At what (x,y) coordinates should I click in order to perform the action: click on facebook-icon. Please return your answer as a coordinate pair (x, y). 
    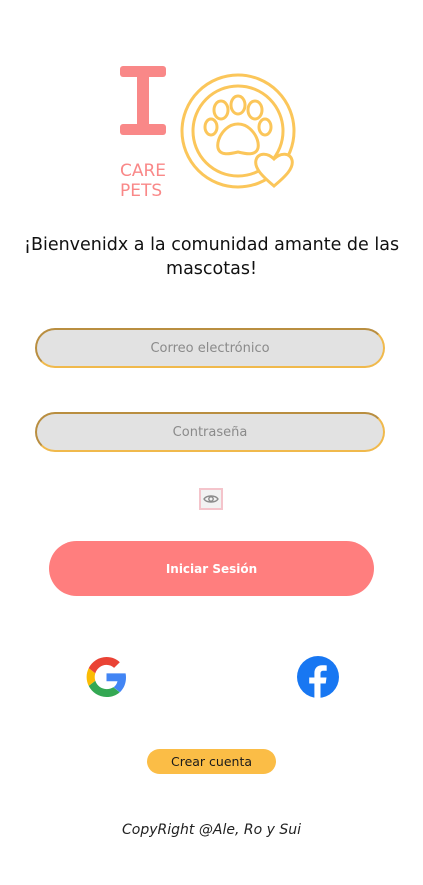
    Looking at the image, I should click on (318, 677).